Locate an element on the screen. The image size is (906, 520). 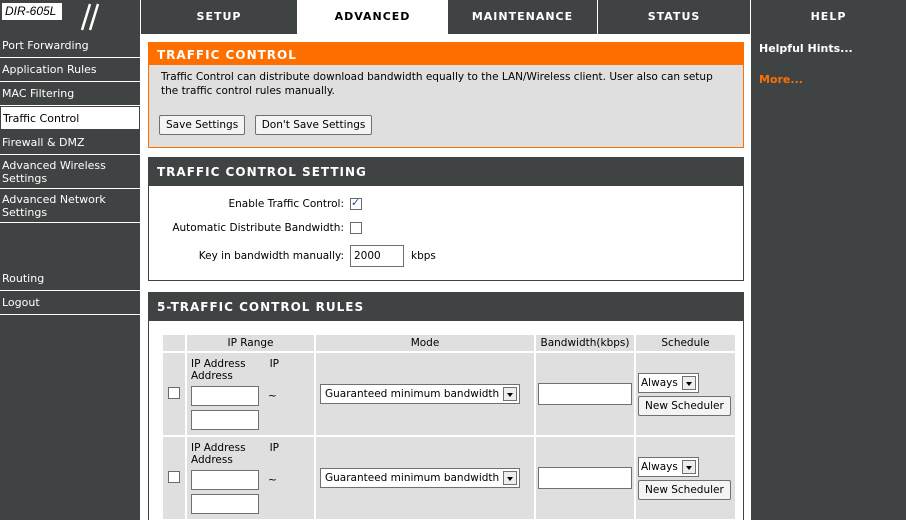
sidebar-item-label: Traffic Control is located at coordinates (41, 118).